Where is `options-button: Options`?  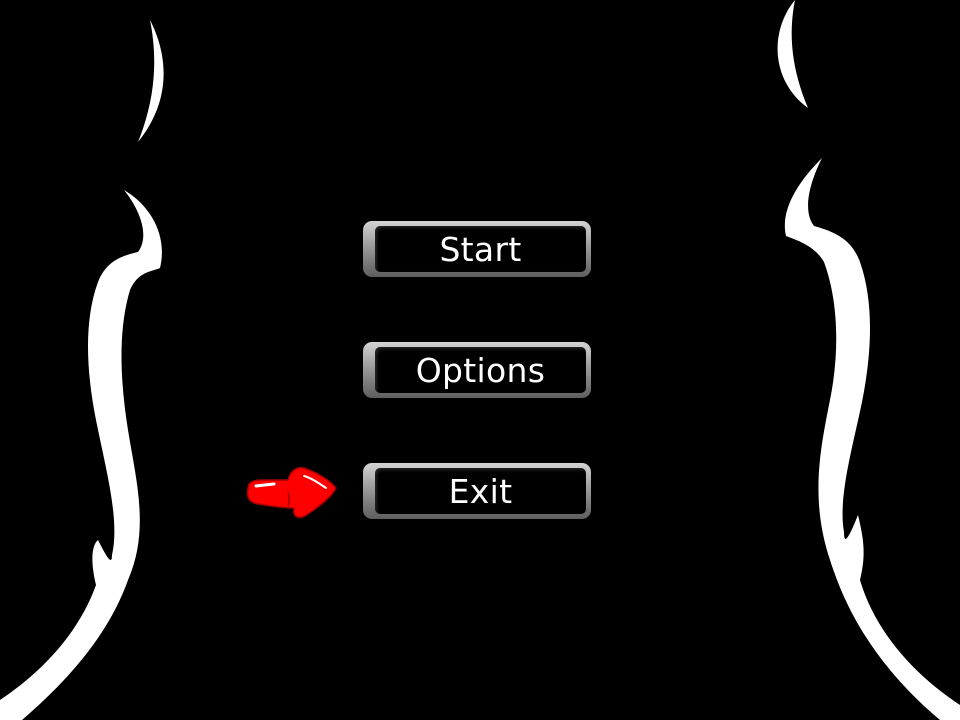
options-button: Options is located at coordinates (477, 370).